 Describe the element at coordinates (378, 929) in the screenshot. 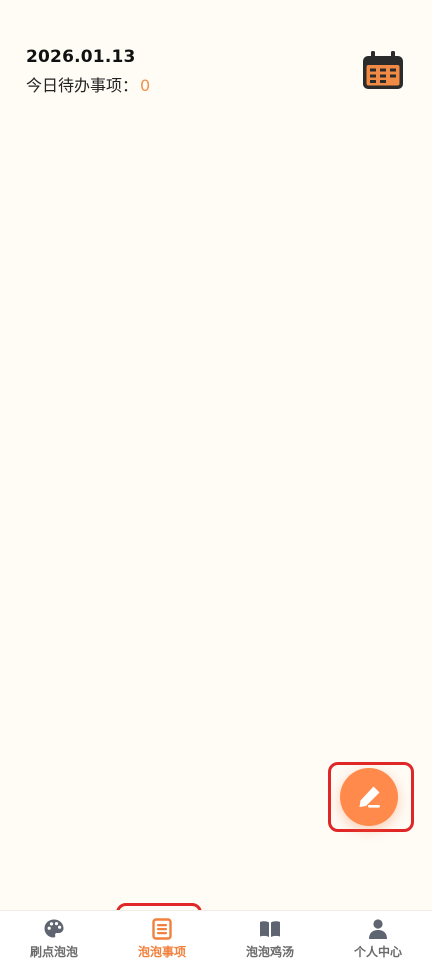

I see `user-icon` at that location.